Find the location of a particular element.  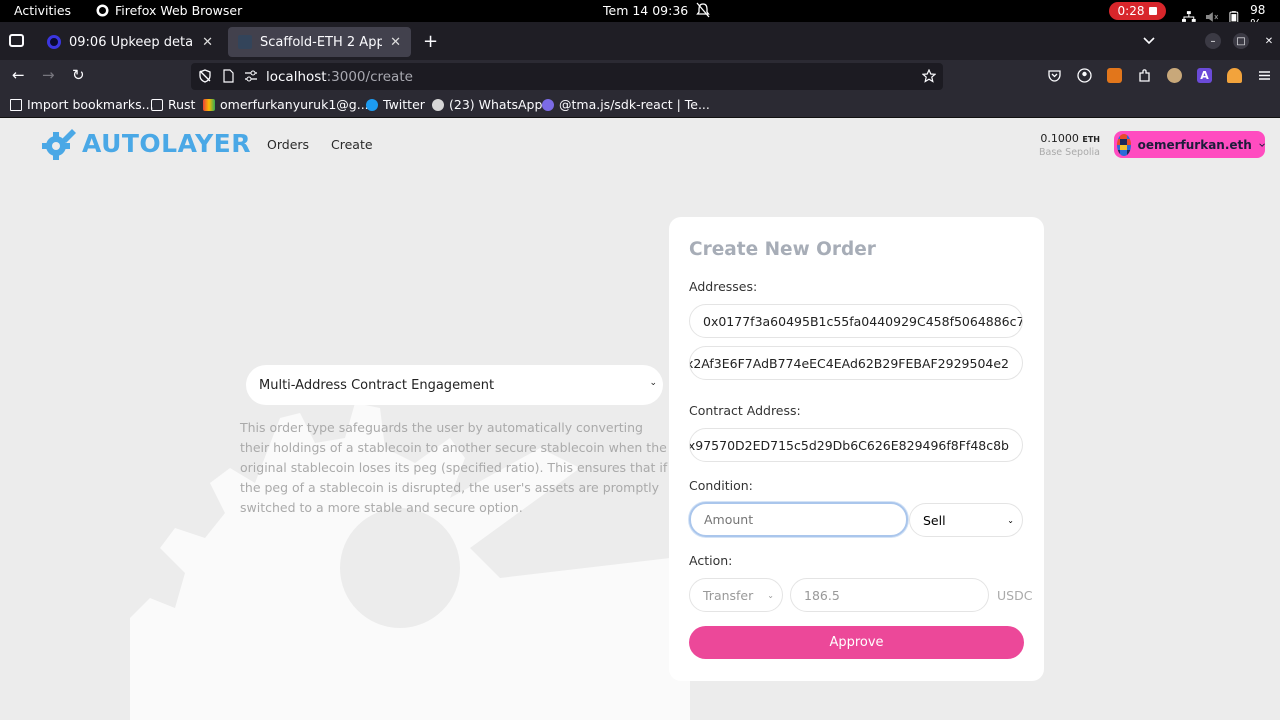

screen-recording-indicator: 0:28 is located at coordinates (1137, 11).